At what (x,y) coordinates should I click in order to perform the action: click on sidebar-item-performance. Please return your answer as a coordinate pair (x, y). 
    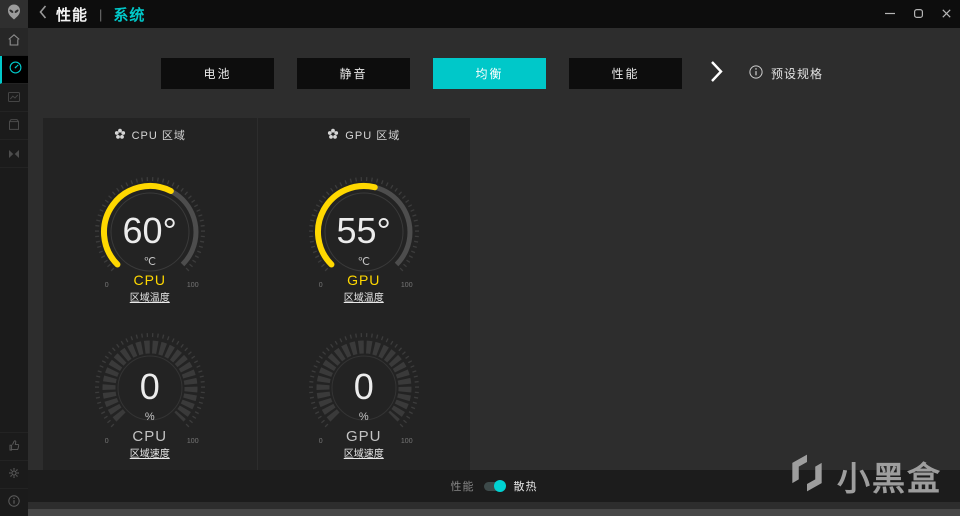
    Looking at the image, I should click on (14, 70).